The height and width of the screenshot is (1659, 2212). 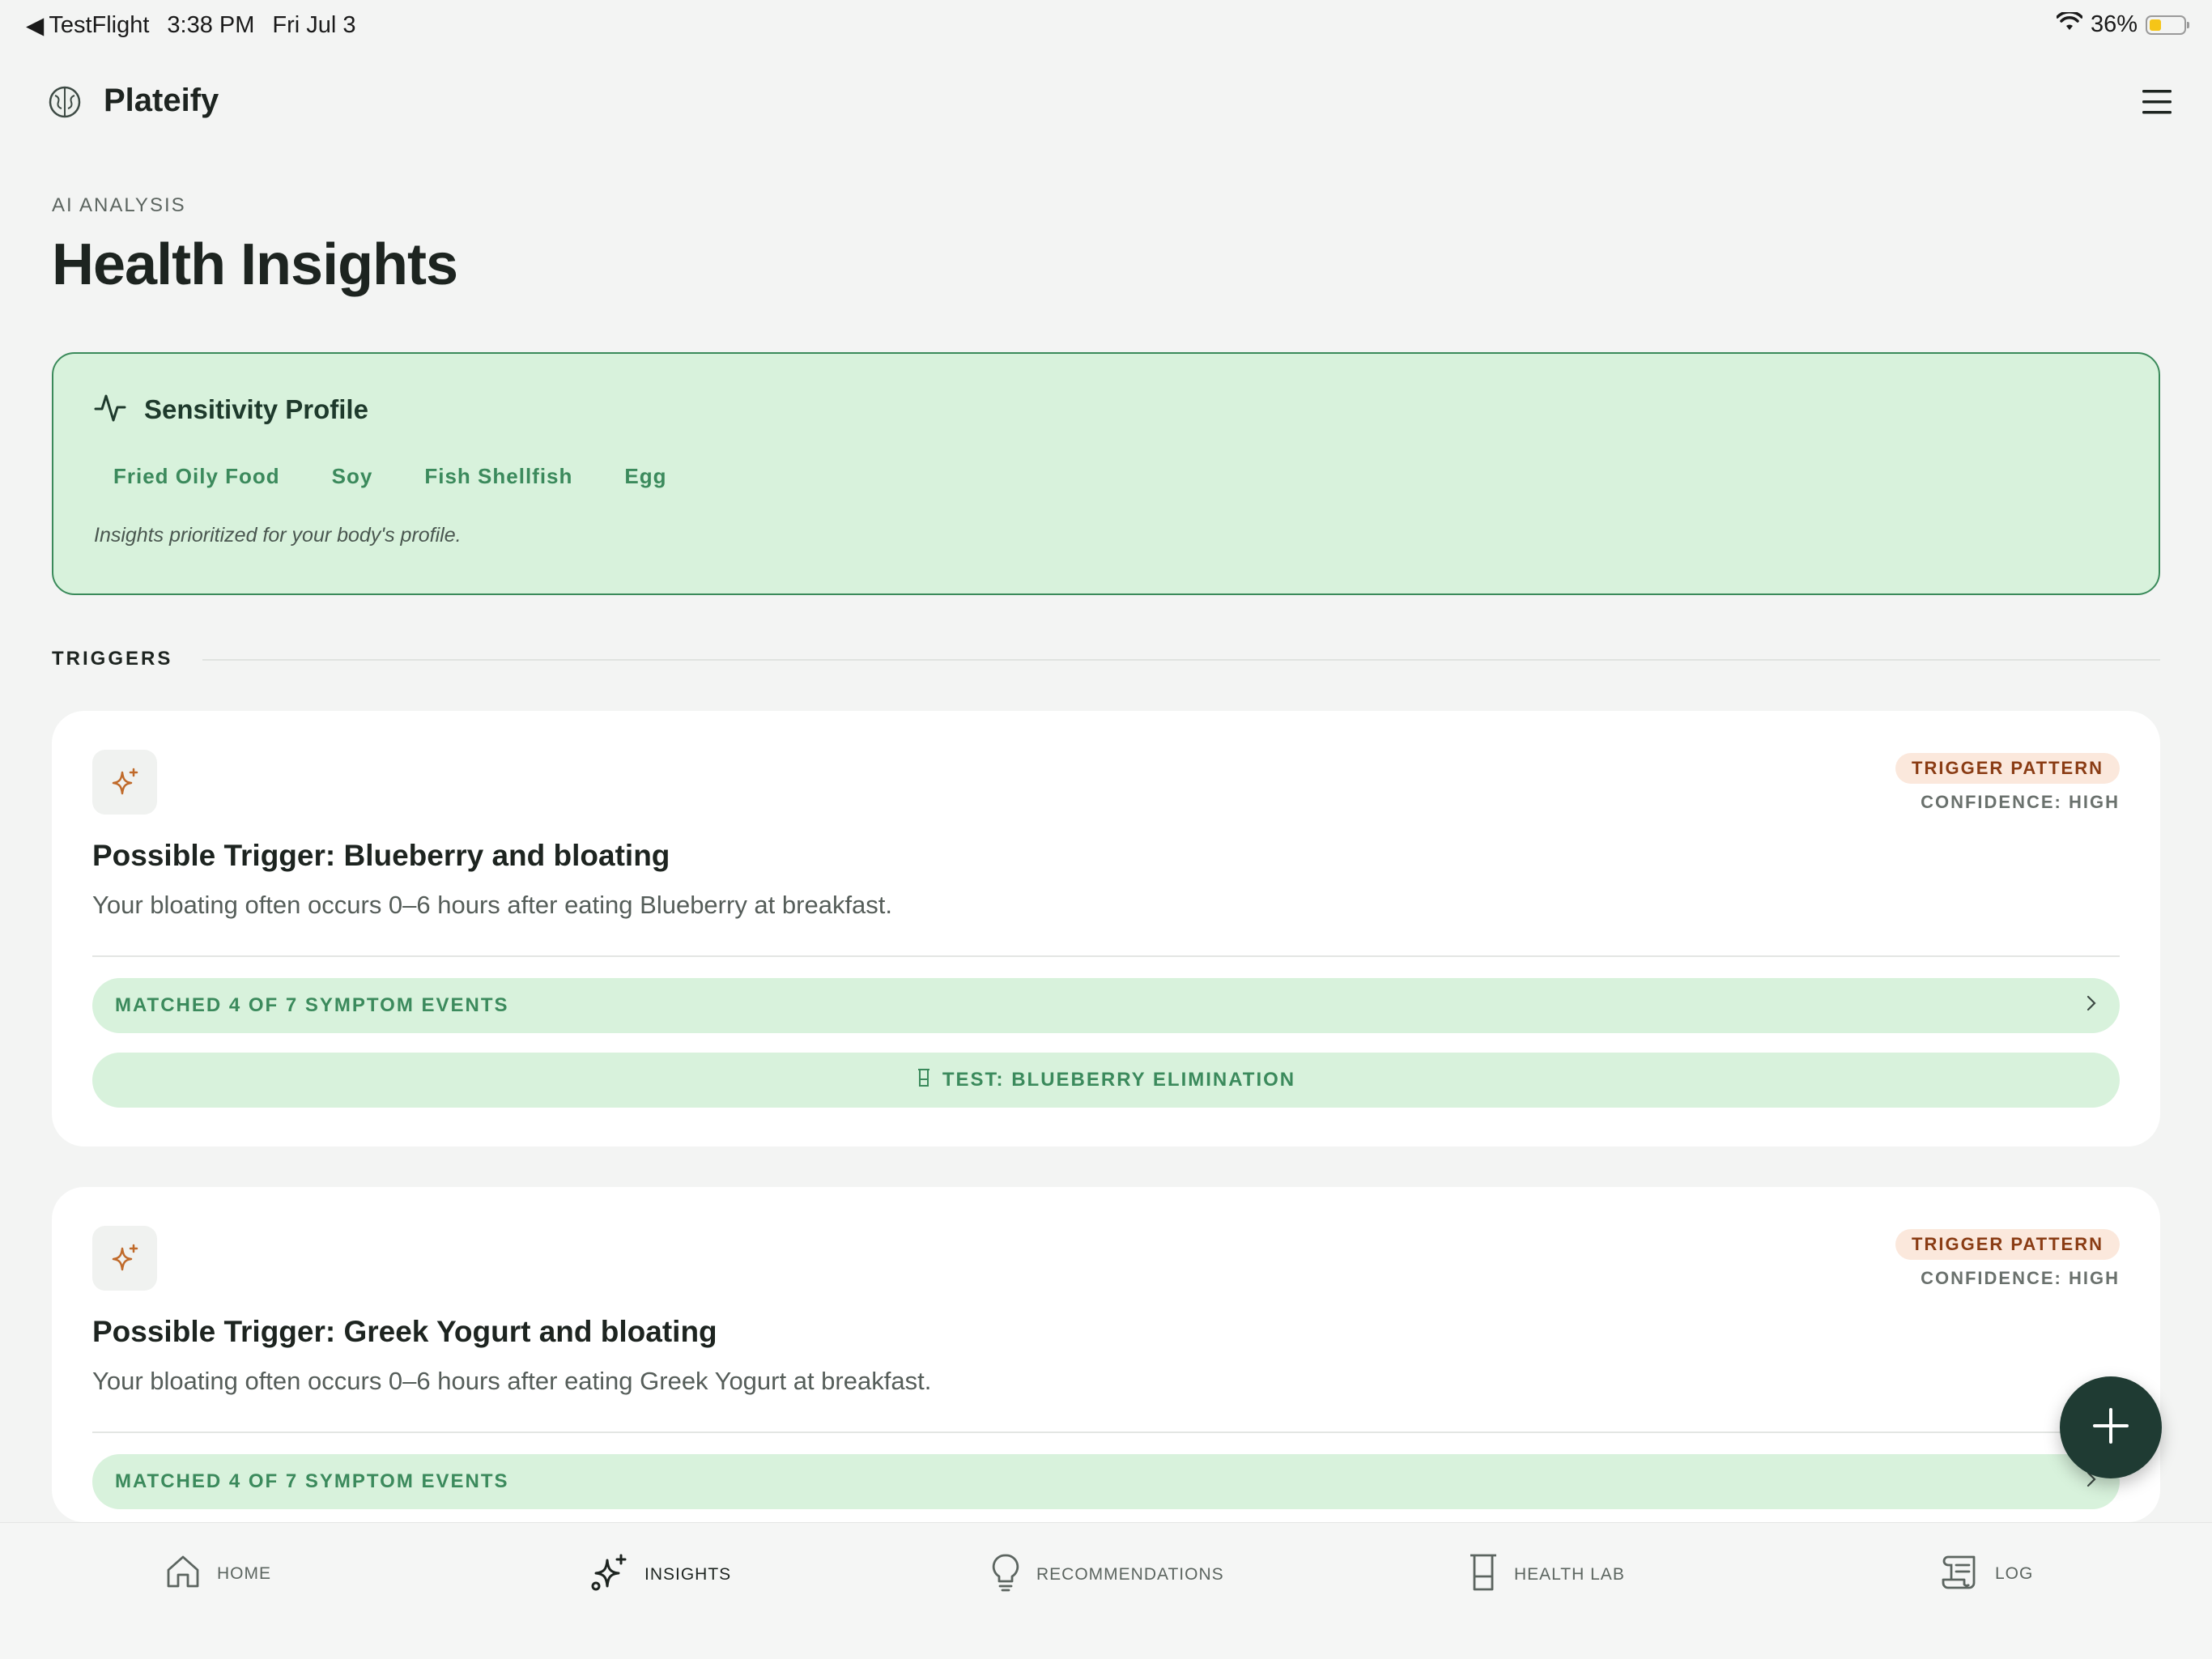 What do you see at coordinates (211, 25) in the screenshot?
I see `status-time: 3:38 PM` at bounding box center [211, 25].